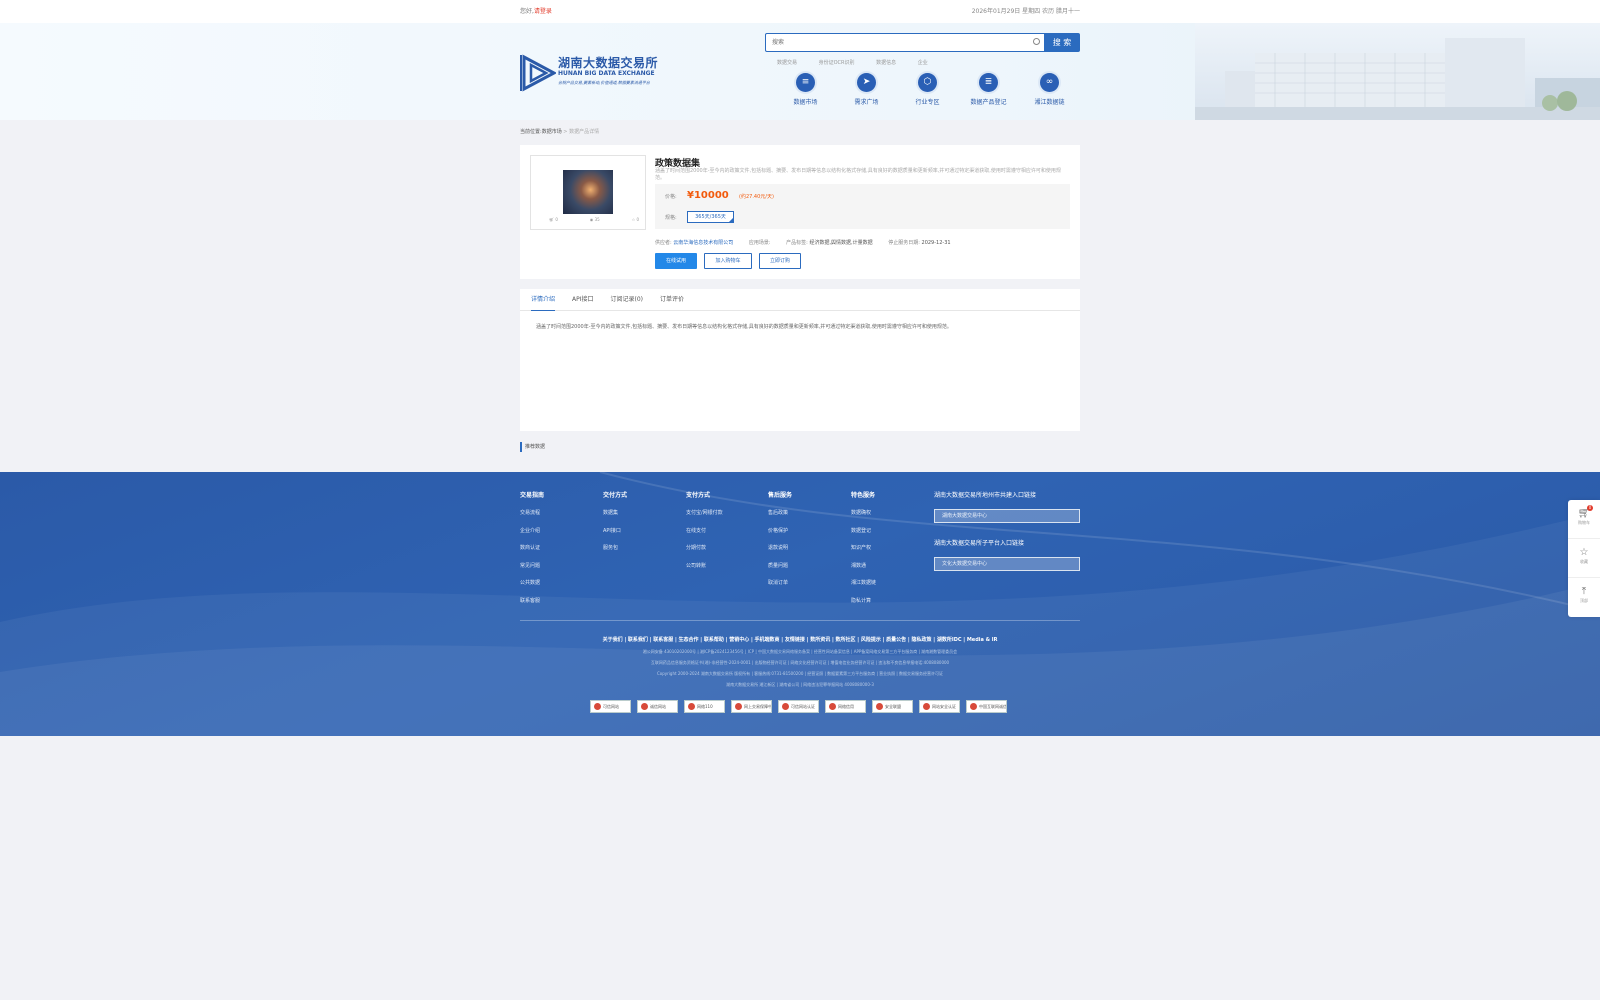  What do you see at coordinates (780, 518) in the screenshot?
I see `footer-link: 售后政策` at bounding box center [780, 518].